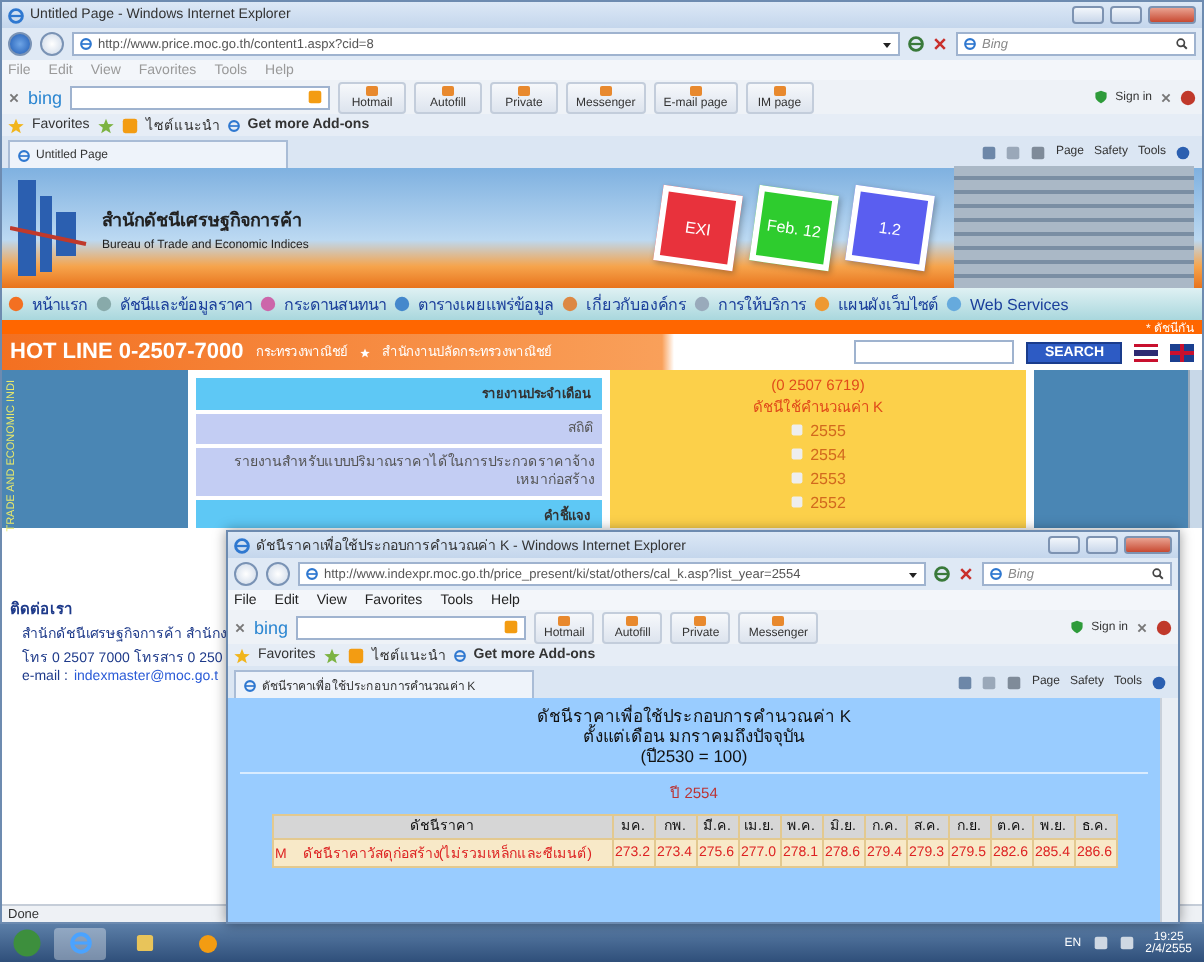 This screenshot has width=1204, height=962. Describe the element at coordinates (1182, 352) in the screenshot. I see `uk-flag-icon` at that location.